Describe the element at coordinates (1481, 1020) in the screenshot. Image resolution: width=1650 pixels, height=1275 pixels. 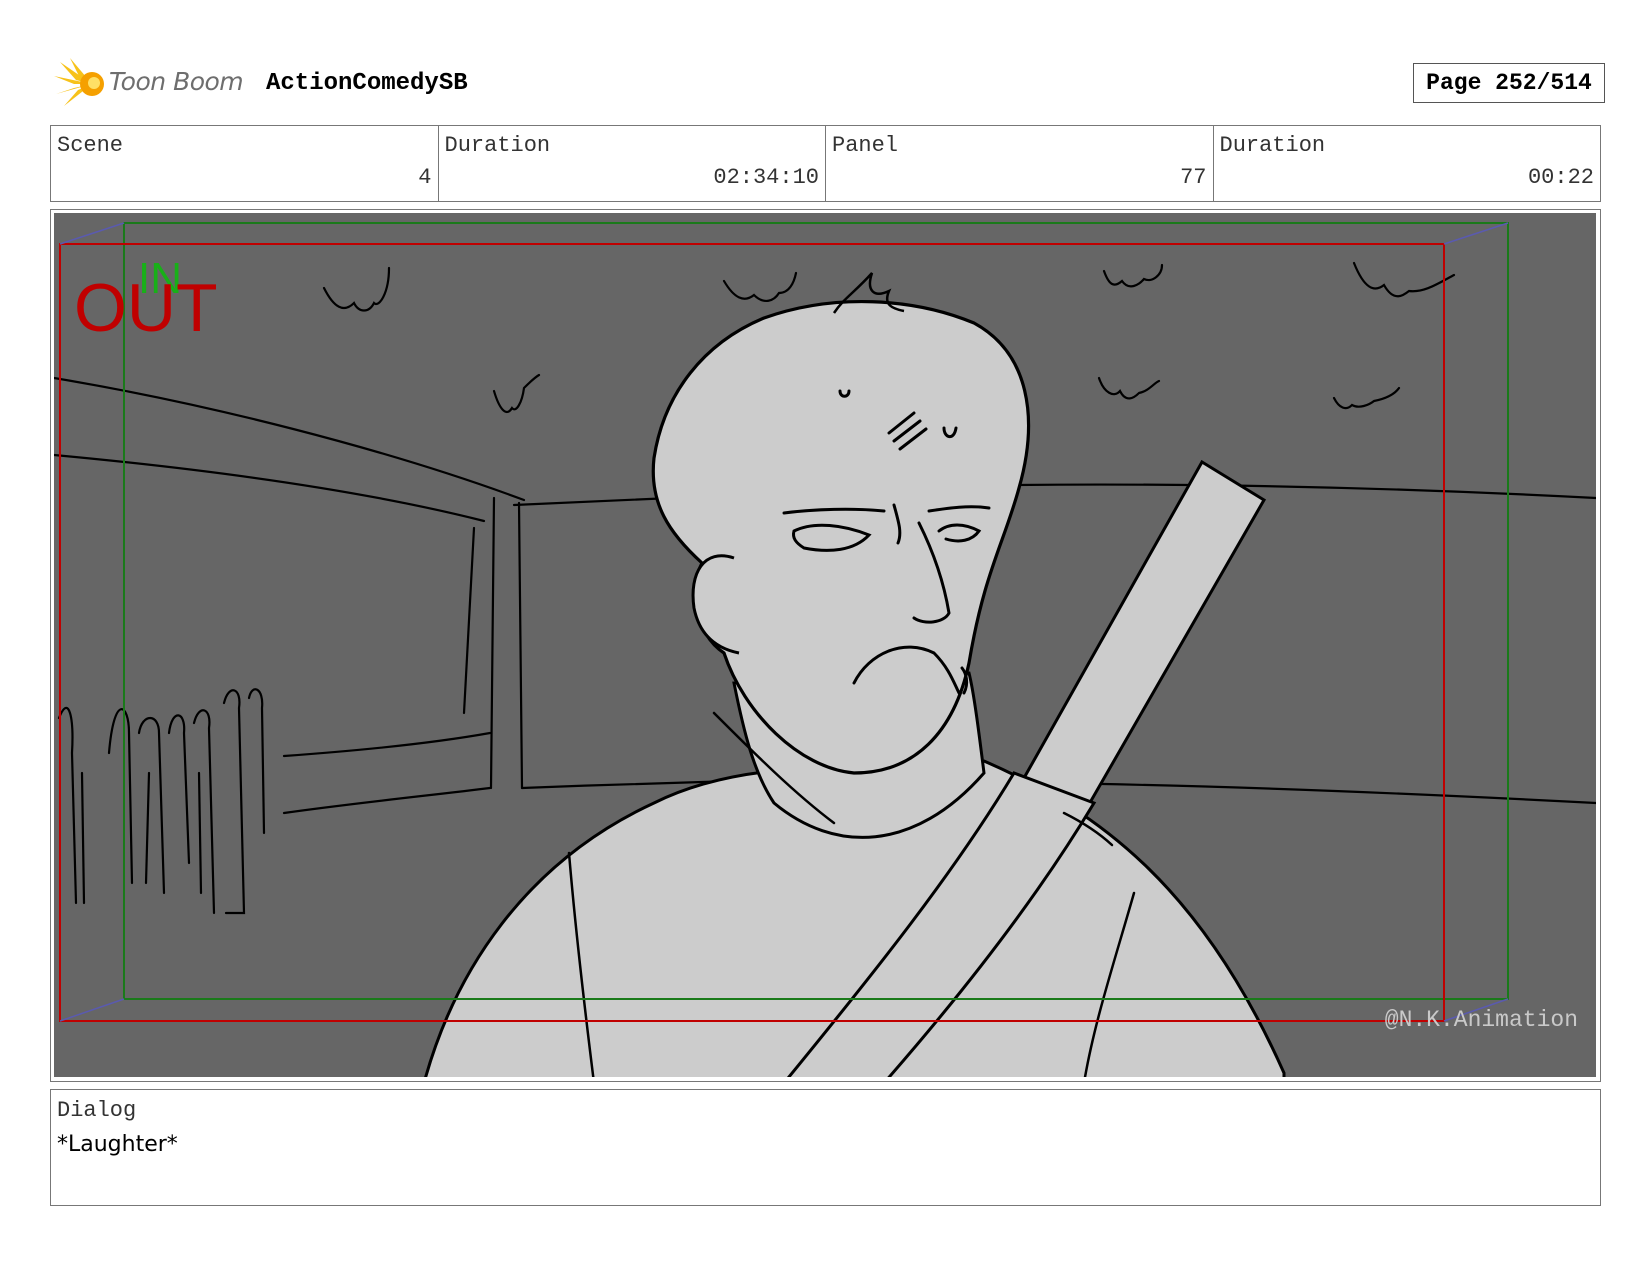
I see `watermark: @N.K.Animation` at that location.